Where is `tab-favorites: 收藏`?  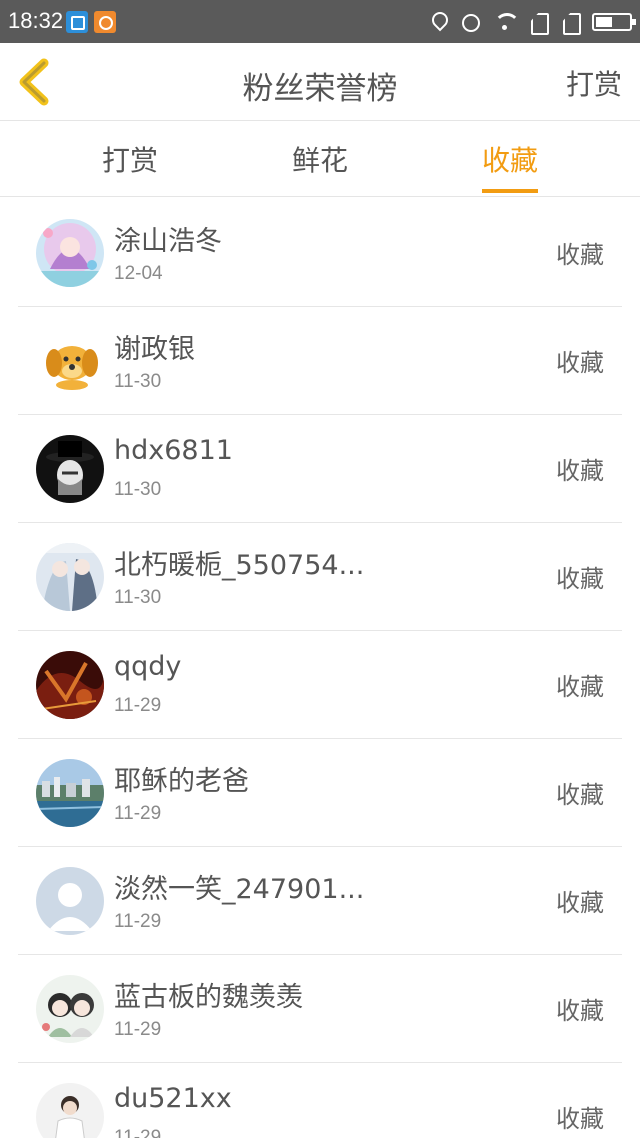 tab-favorites: 收藏 is located at coordinates (510, 159).